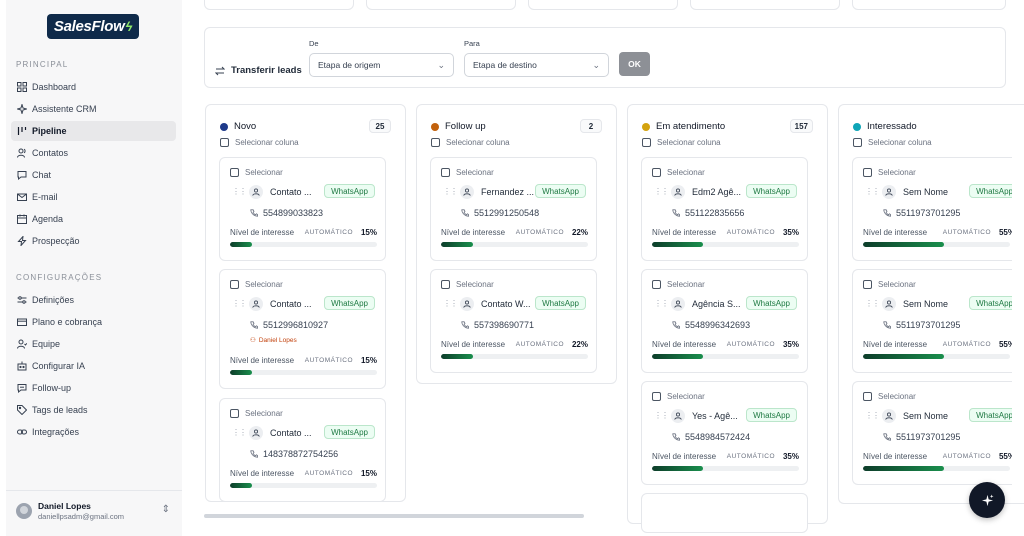 This screenshot has width=1024, height=536. I want to click on sidebar-item-label: Integrações, so click(56, 432).